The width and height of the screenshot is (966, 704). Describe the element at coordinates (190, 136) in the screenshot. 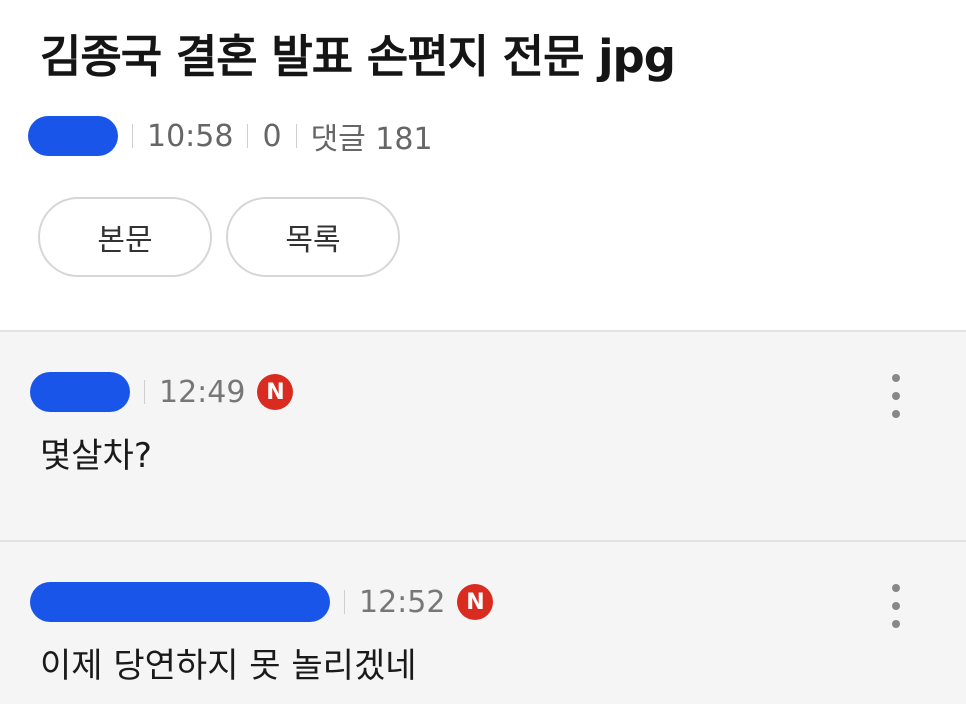

I see `post-time: 10:58` at that location.